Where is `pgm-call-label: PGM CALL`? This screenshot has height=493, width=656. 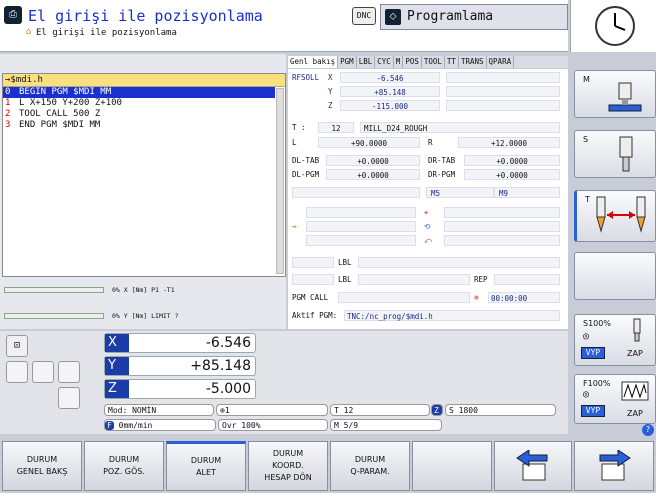
pgm-call-label: PGM CALL is located at coordinates (310, 297).